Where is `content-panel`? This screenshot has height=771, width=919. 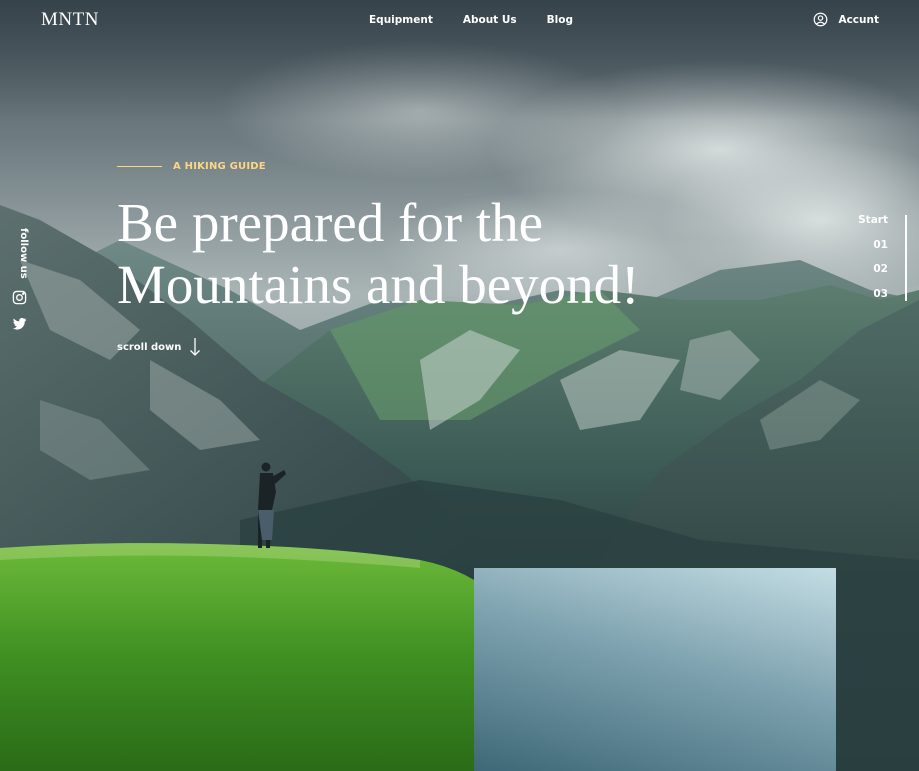
content-panel is located at coordinates (655, 669).